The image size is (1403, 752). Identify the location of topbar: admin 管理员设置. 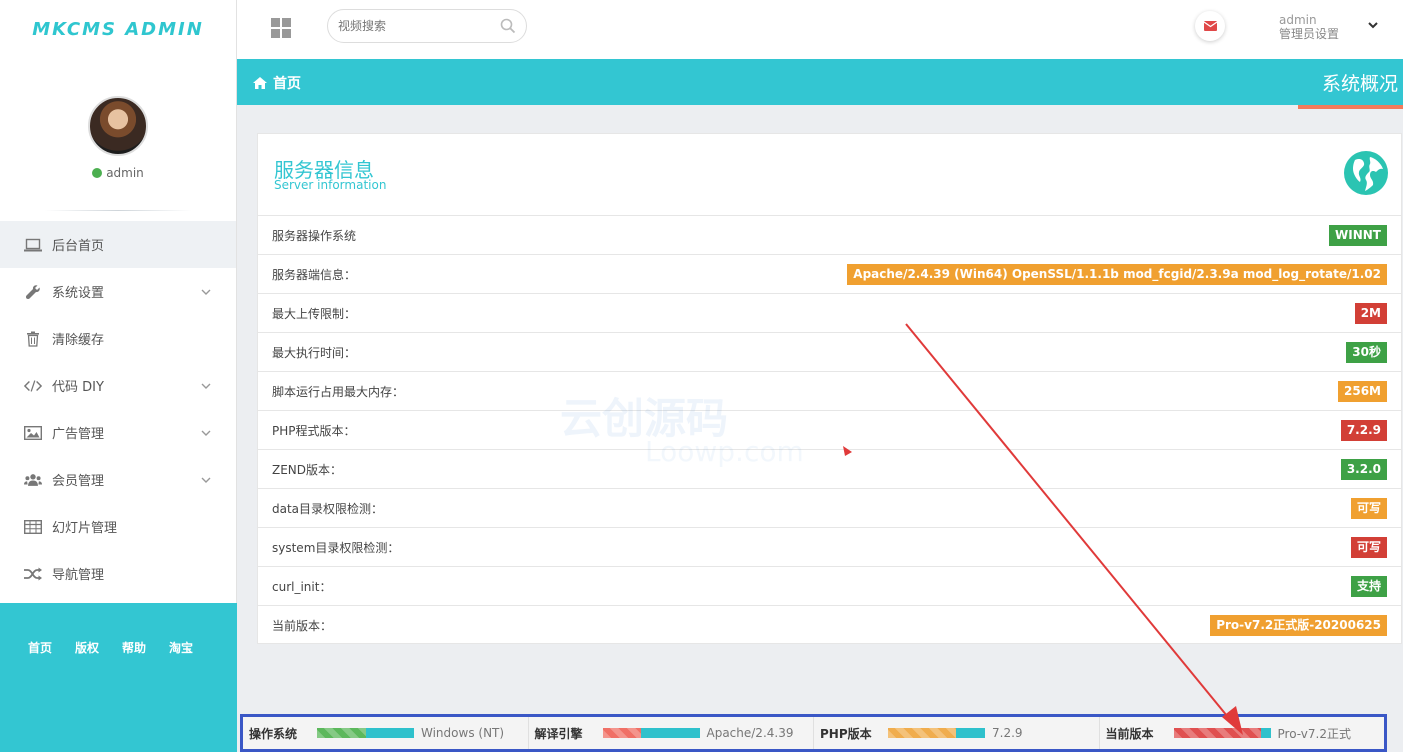
(820, 29).